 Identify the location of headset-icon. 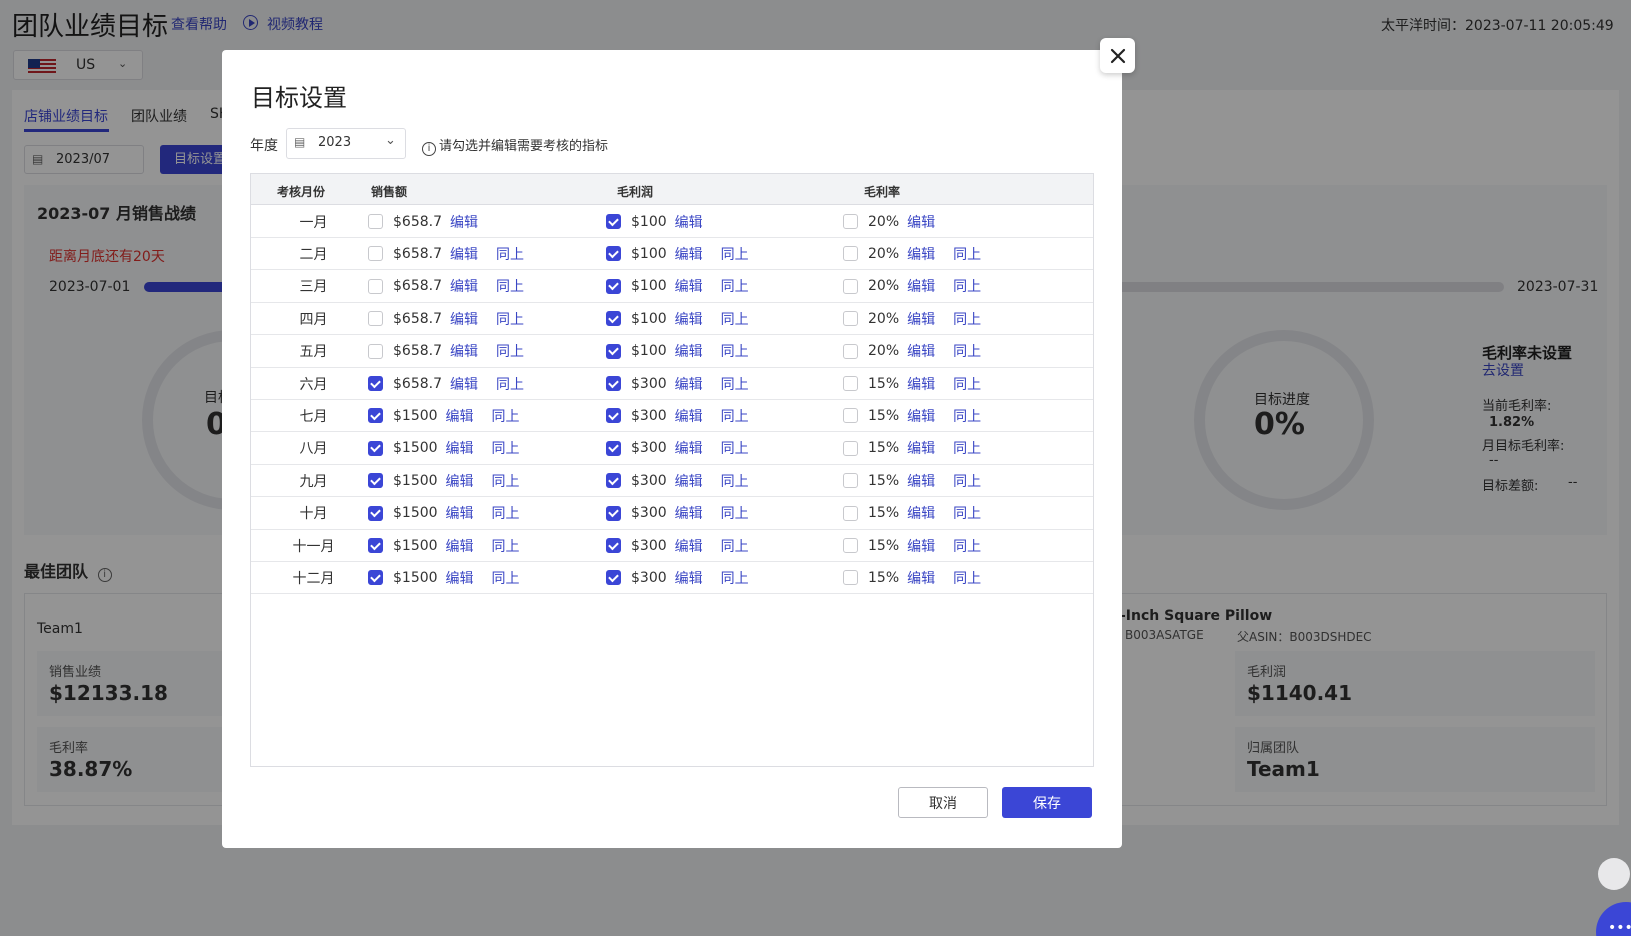
(1614, 874).